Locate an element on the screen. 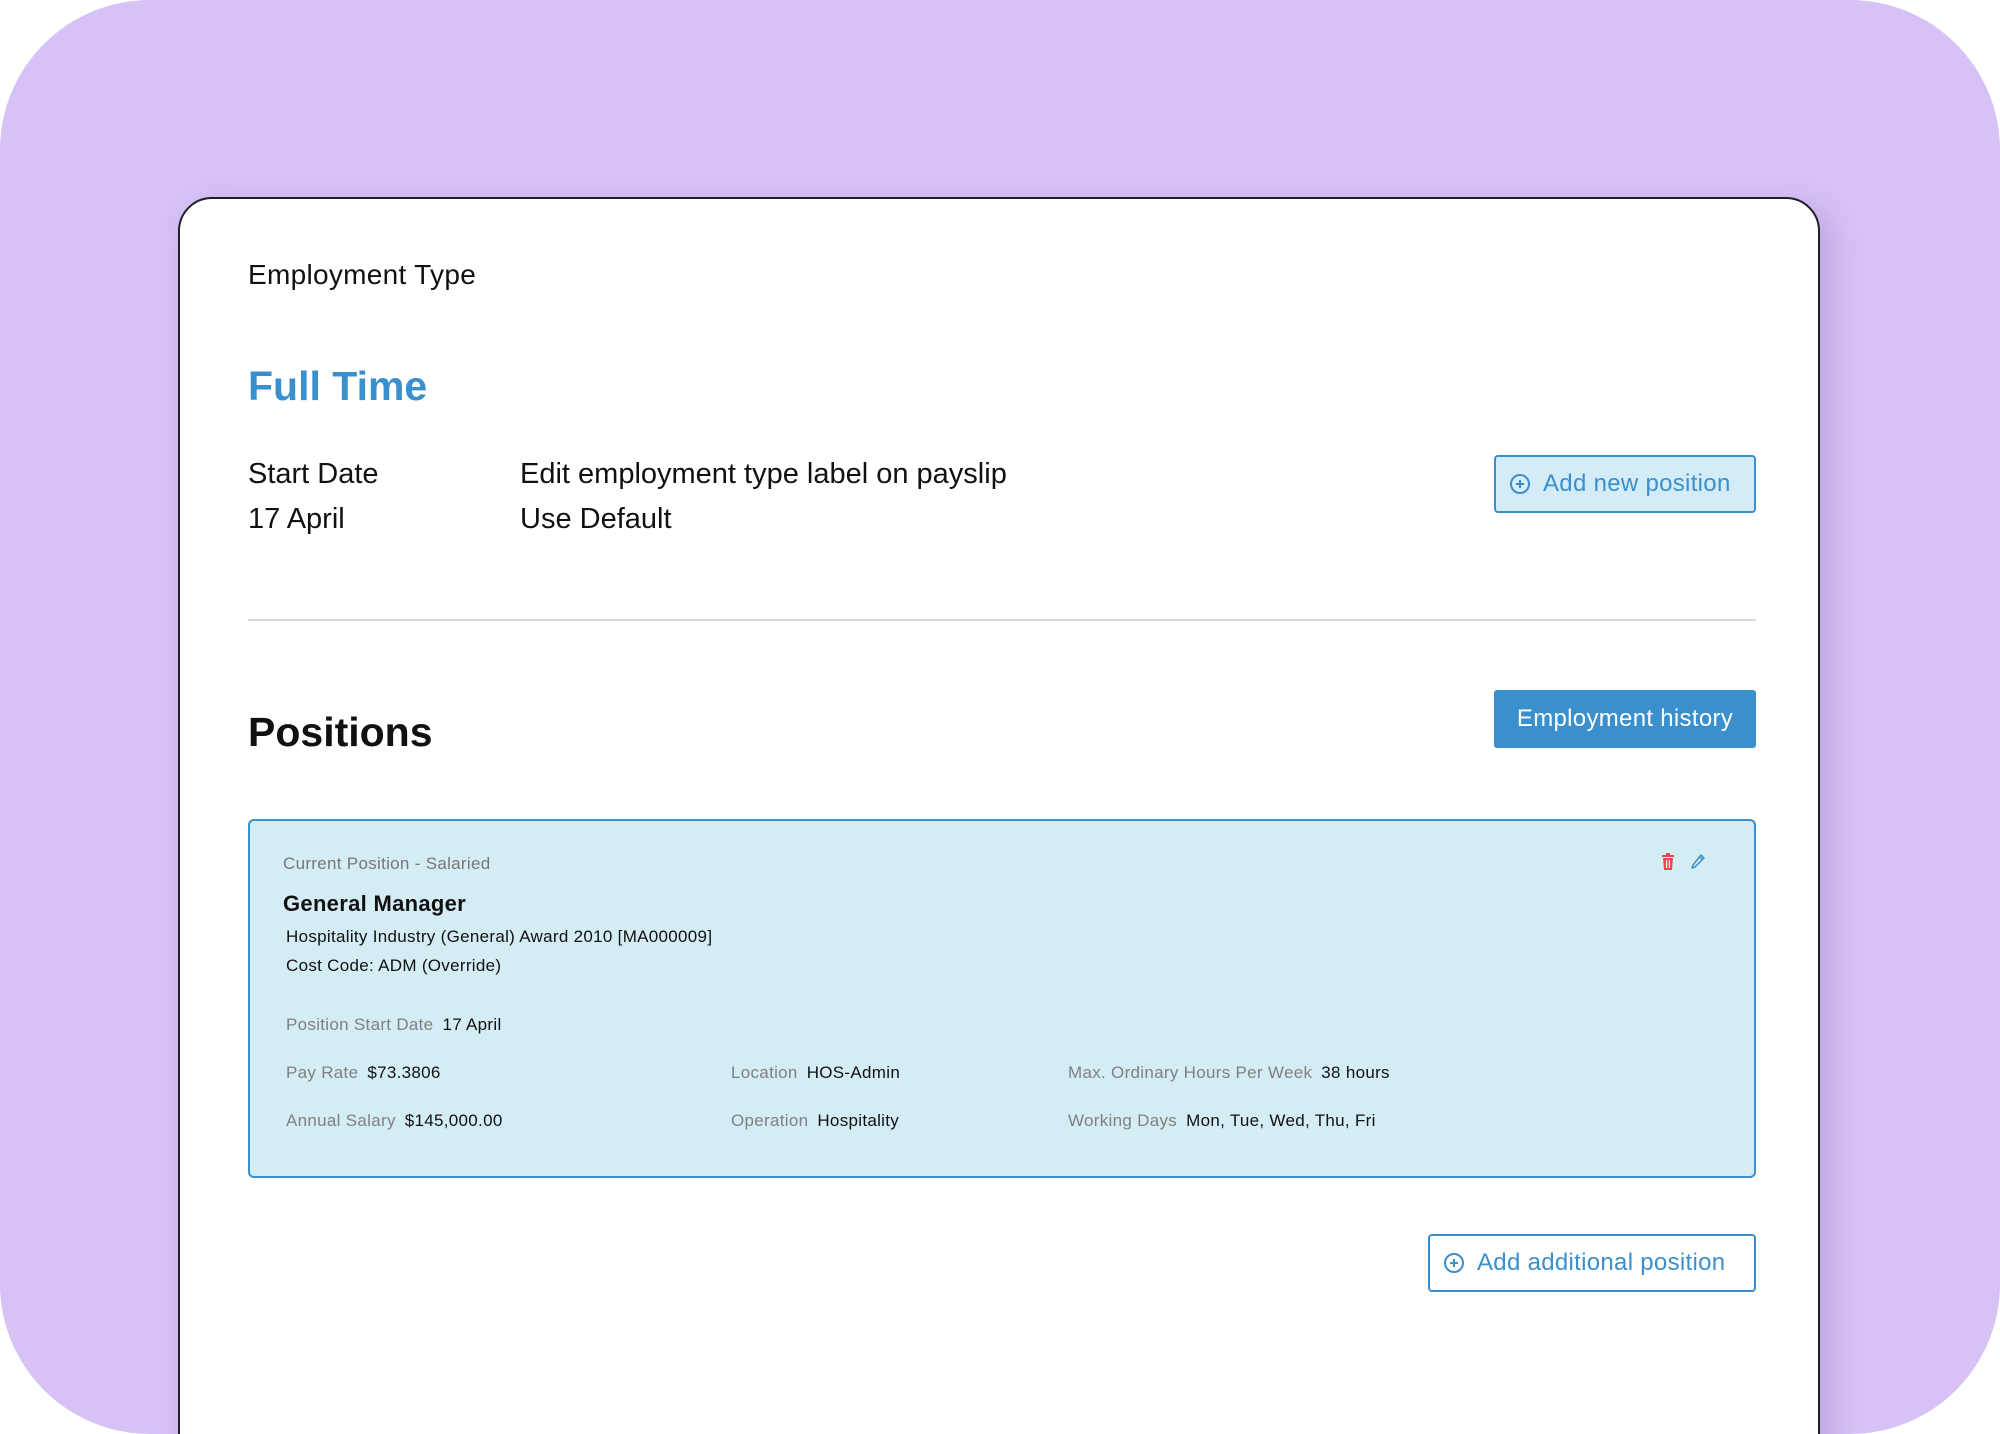 Image resolution: width=2000 pixels, height=1434 pixels. payslip-label-value: Use Default is located at coordinates (596, 519).